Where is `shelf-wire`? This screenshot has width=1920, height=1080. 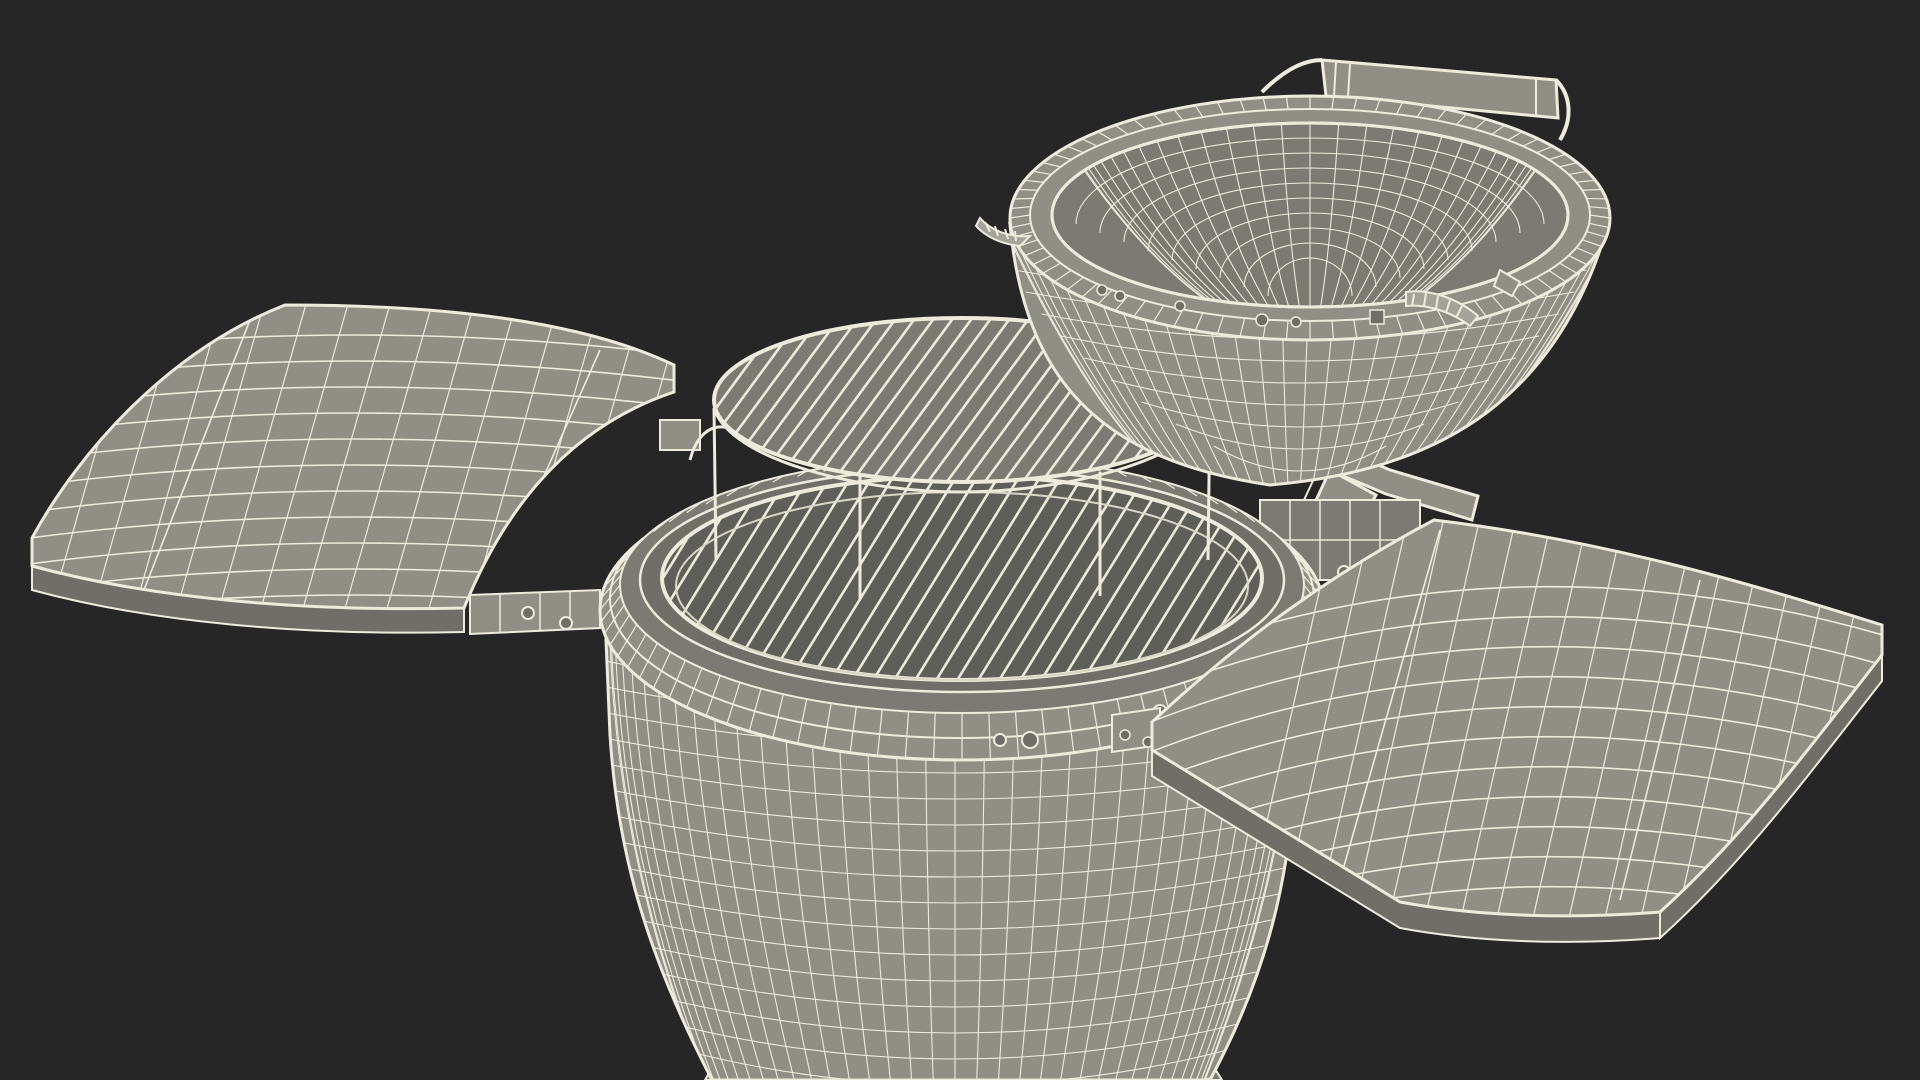
shelf-wire is located at coordinates (1866, 718).